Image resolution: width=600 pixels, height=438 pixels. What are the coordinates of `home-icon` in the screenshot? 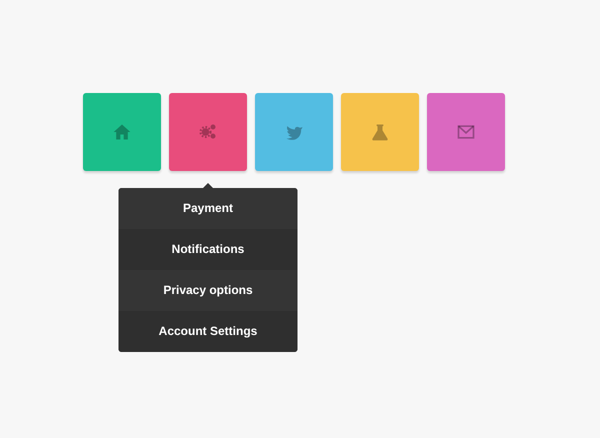 It's located at (122, 132).